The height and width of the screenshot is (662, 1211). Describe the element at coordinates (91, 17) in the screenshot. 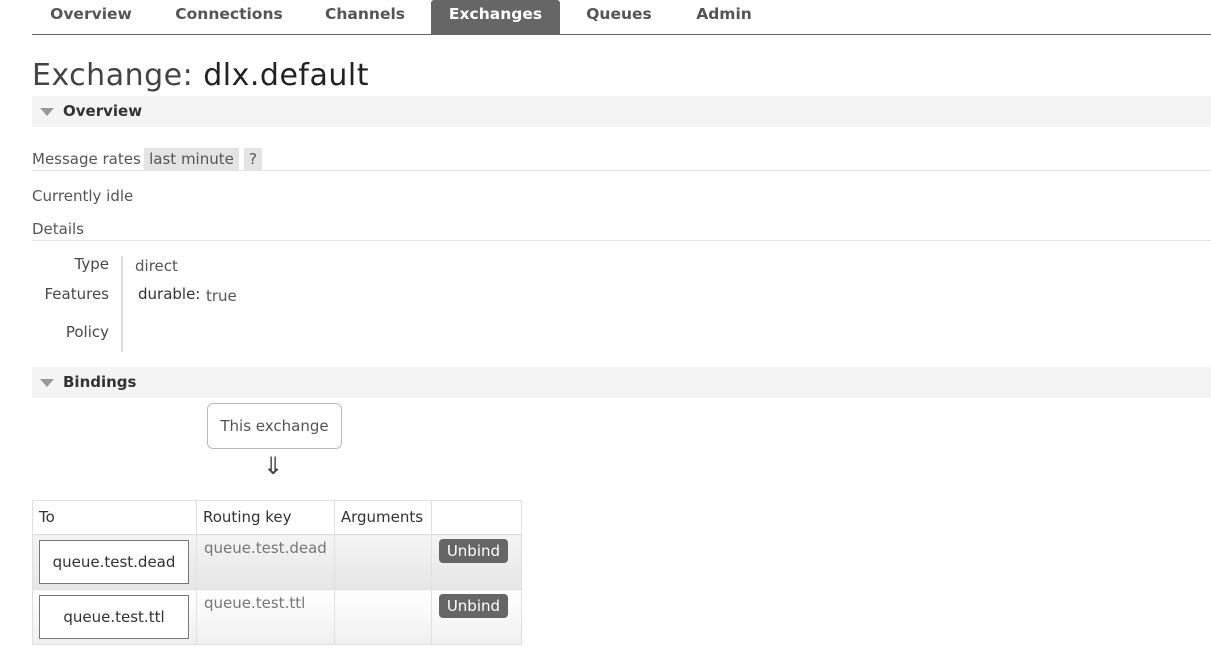

I see `tab-overview: Overview` at that location.